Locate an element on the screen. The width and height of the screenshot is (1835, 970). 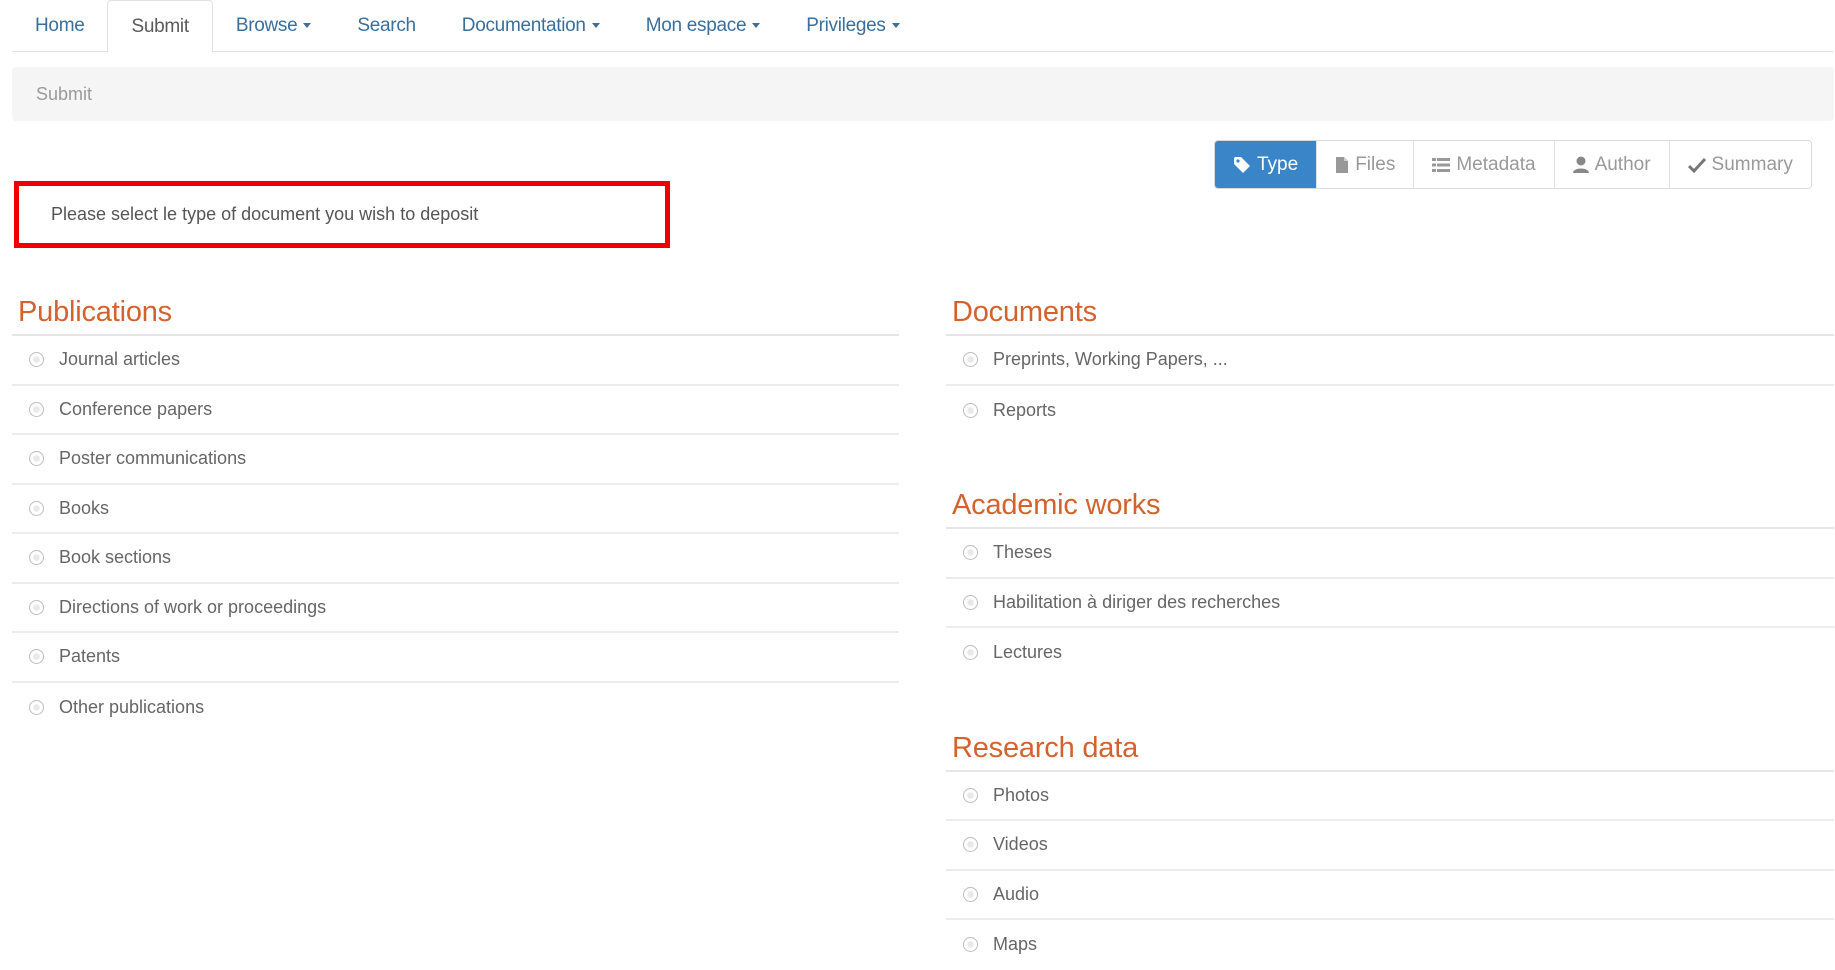
option-patents: Patents is located at coordinates (455, 658).